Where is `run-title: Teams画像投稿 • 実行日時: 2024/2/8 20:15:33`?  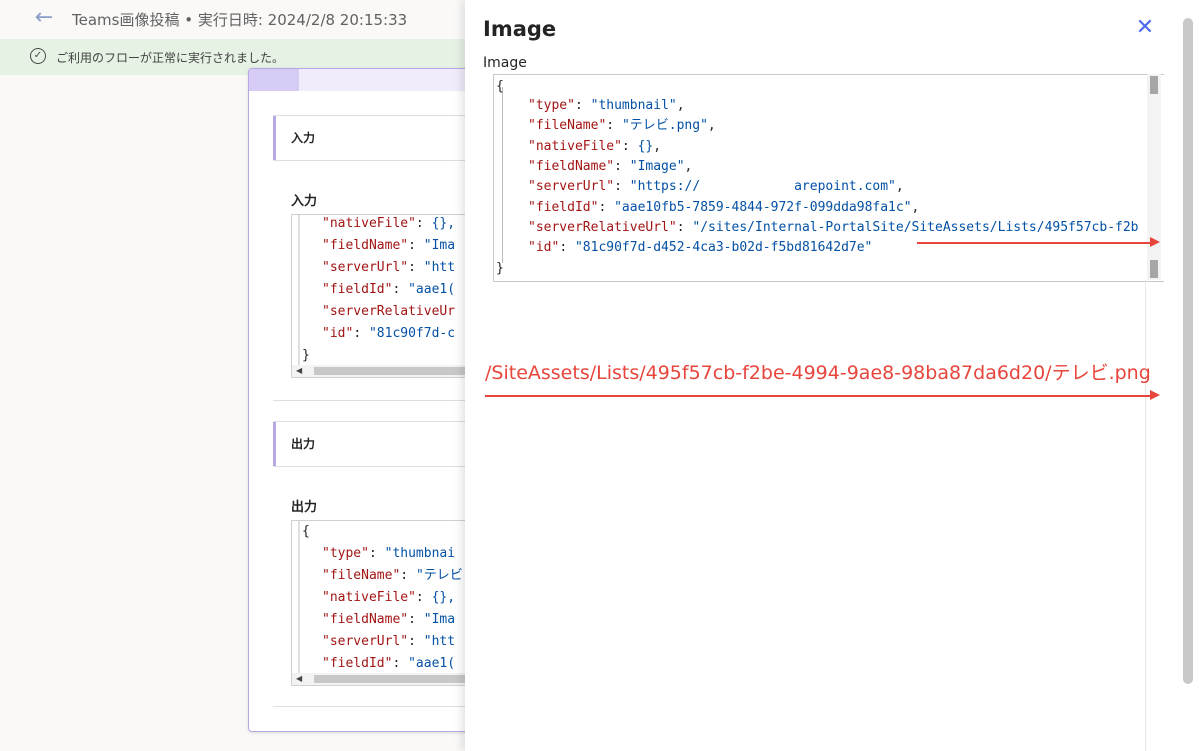 run-title: Teams画像投稿 • 実行日時: 2024/2/8 20:15:33 is located at coordinates (240, 20).